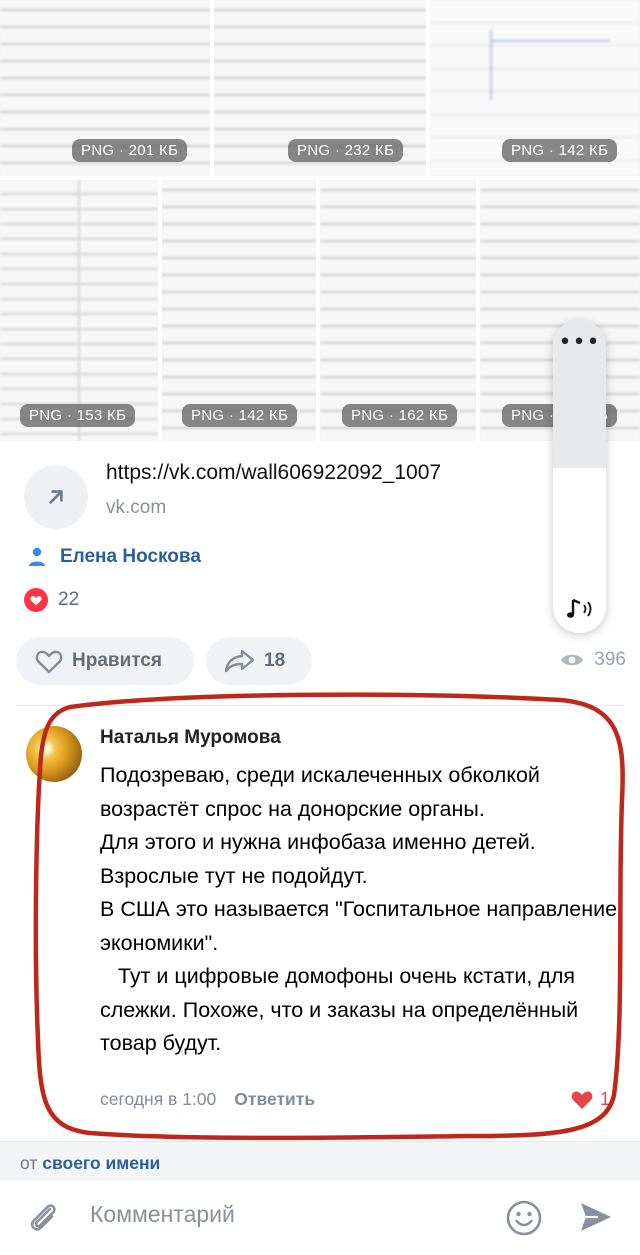 The height and width of the screenshot is (1255, 640). I want to click on heart-filled-icon, so click(582, 1100).